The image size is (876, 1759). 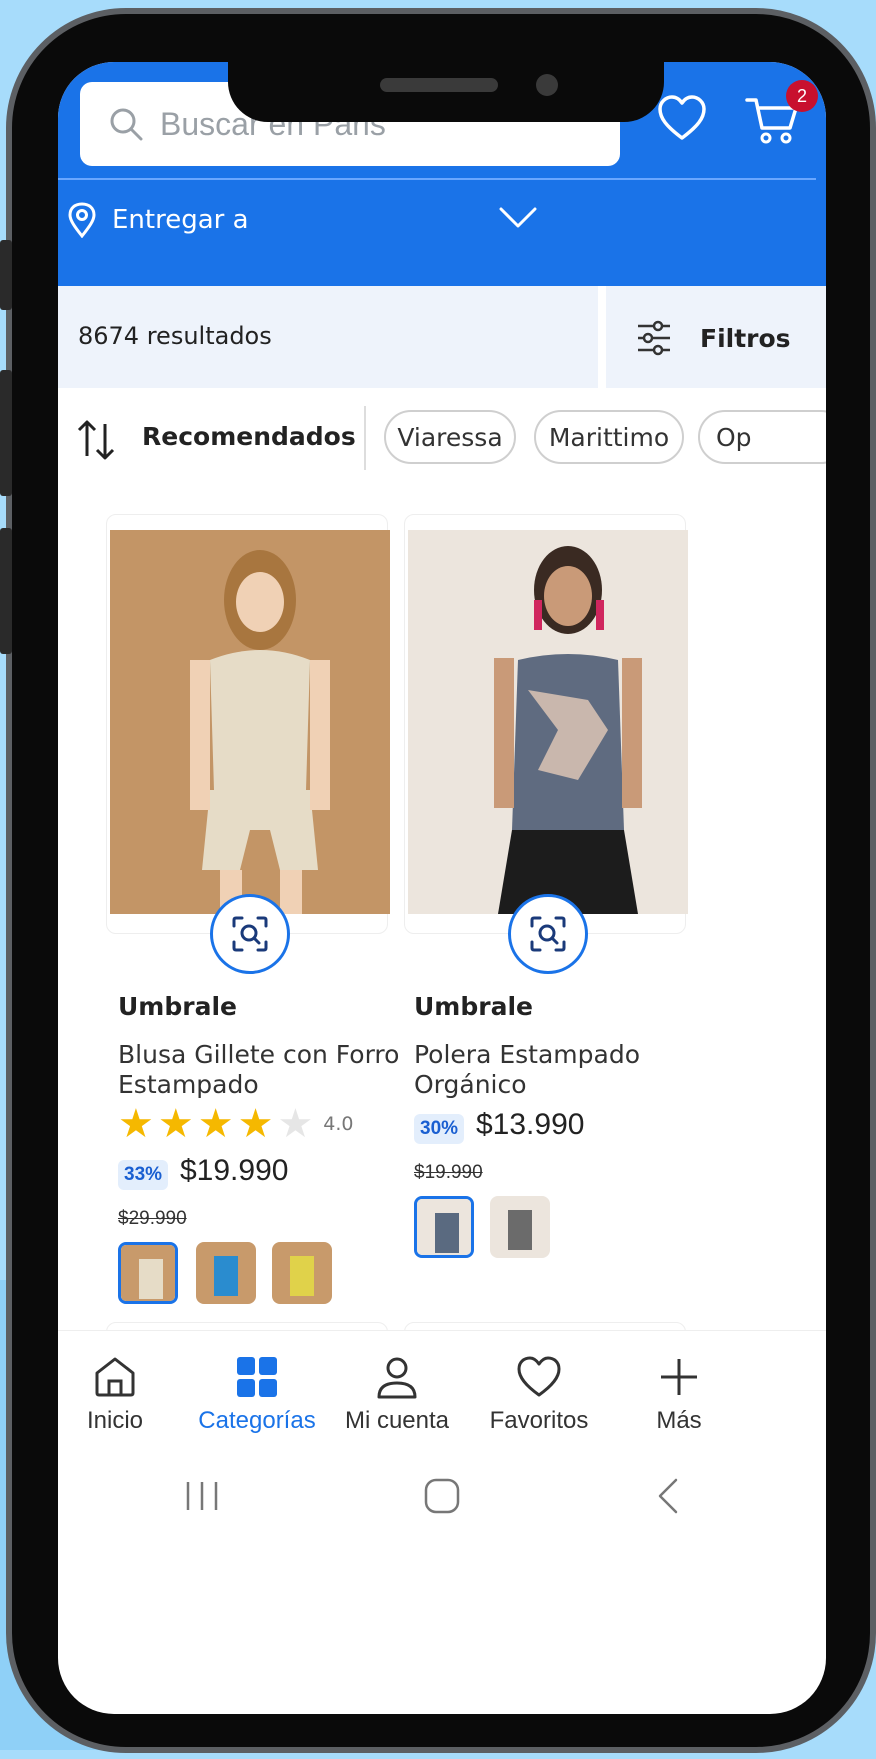 I want to click on chip-op: Op, so click(x=762, y=437).